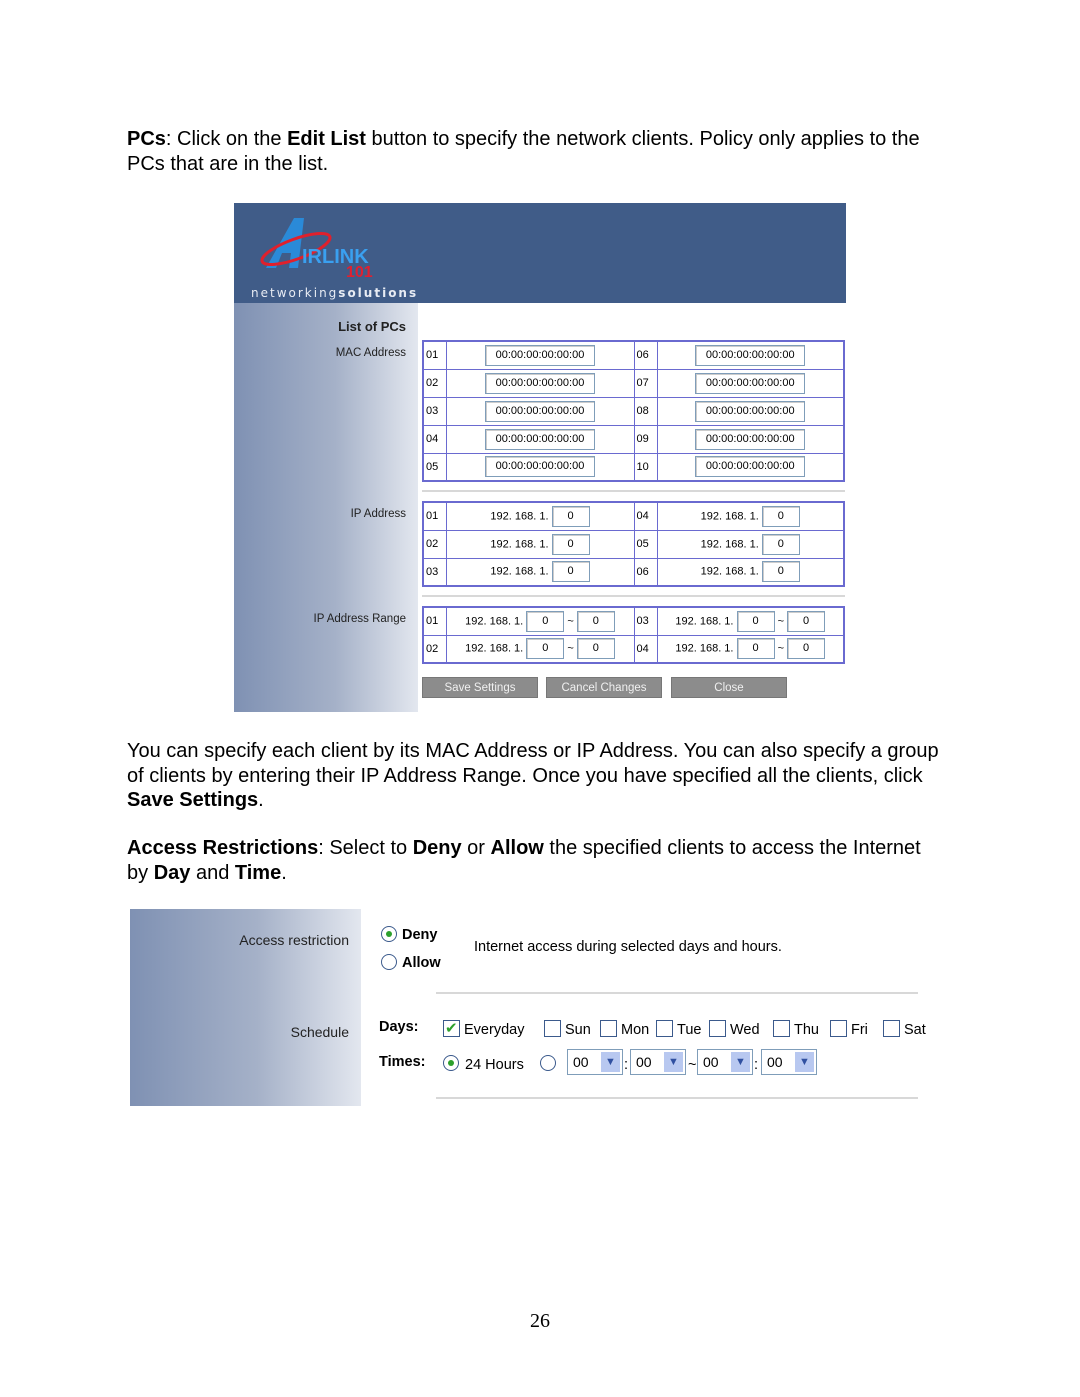 The width and height of the screenshot is (1080, 1397). What do you see at coordinates (372, 326) in the screenshot?
I see `list-title: List of PCs` at bounding box center [372, 326].